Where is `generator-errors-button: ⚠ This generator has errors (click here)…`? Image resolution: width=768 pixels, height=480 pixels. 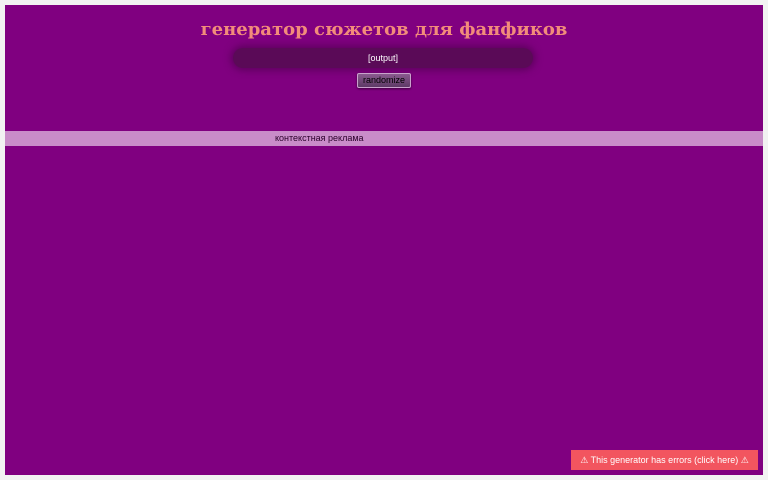 generator-errors-button: ⚠ This generator has errors (click here)… is located at coordinates (664, 460).